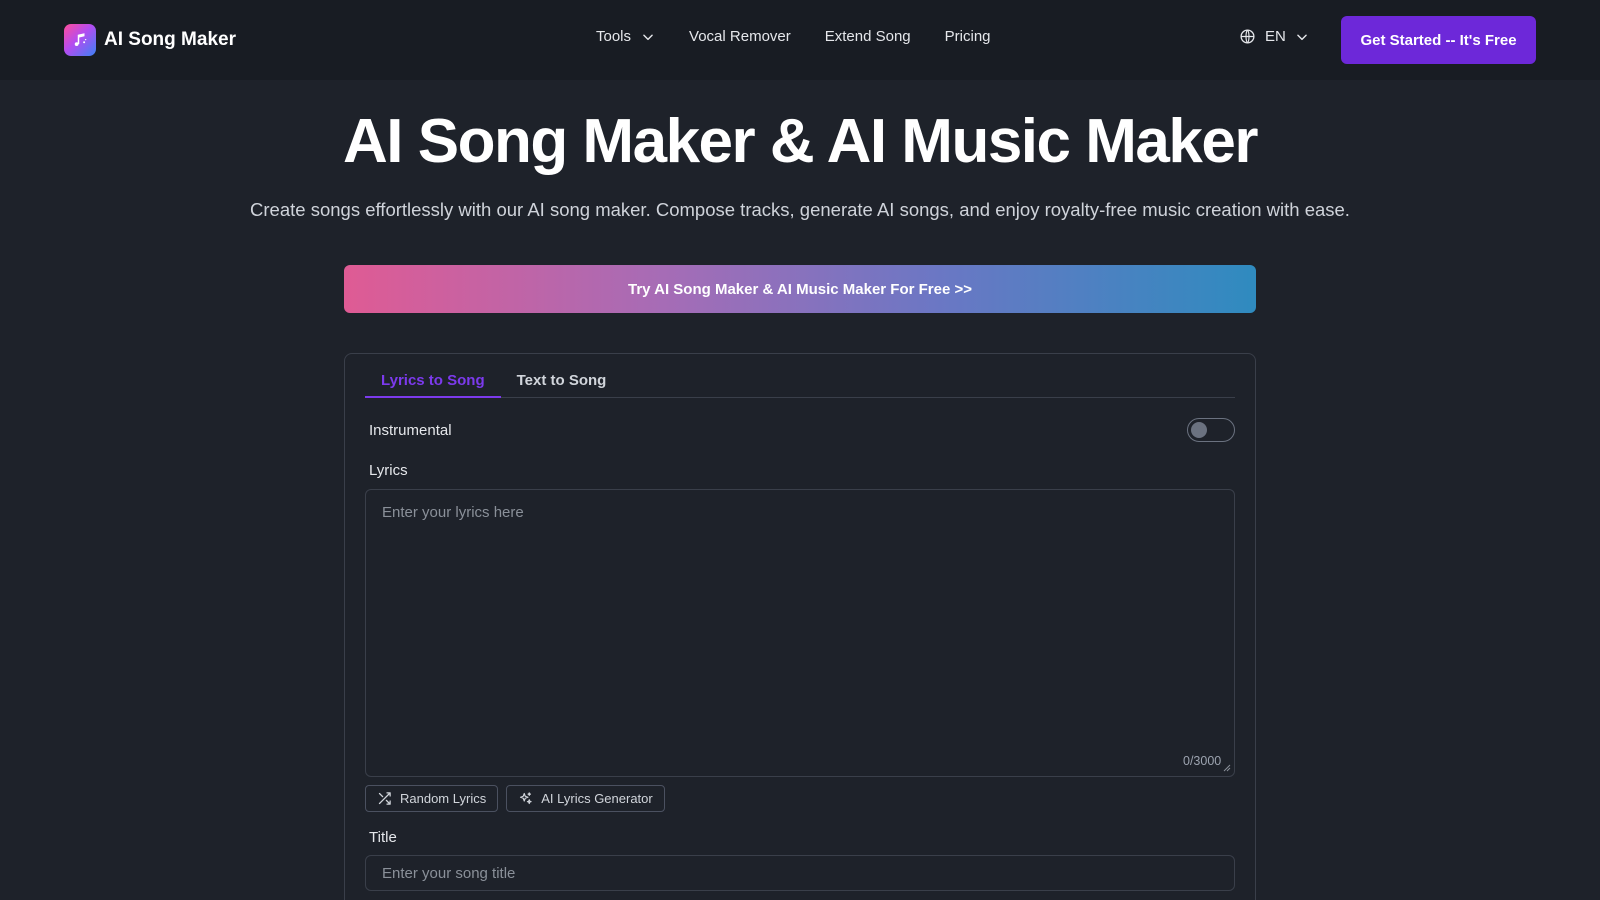 The height and width of the screenshot is (900, 1600). I want to click on globe-icon, so click(1247, 36).